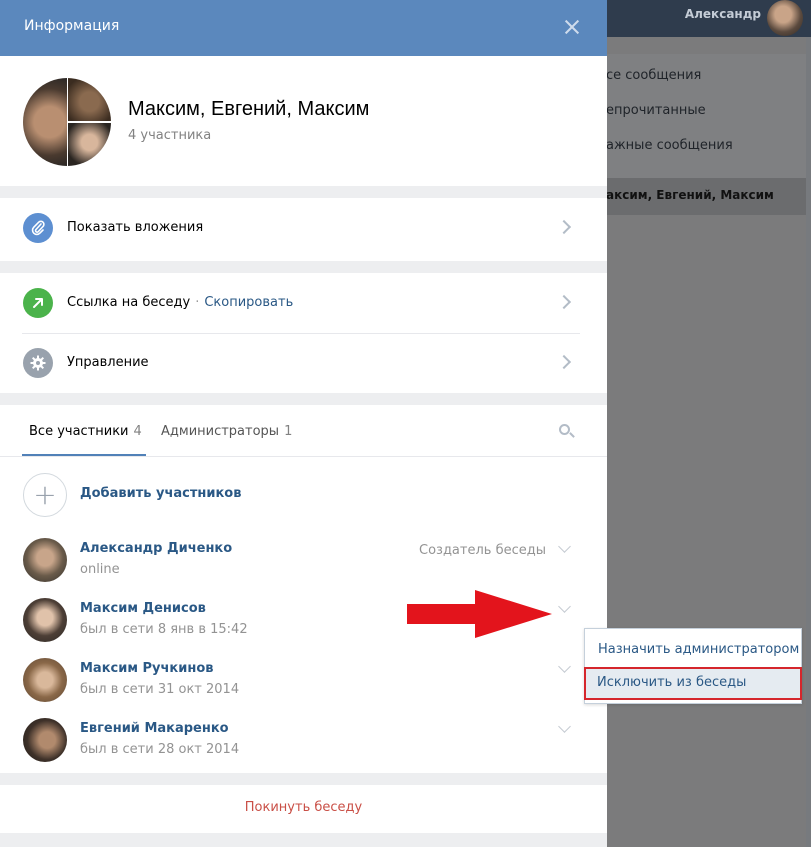 The image size is (811, 847). I want to click on chat-link-text: Ссылка на беседу · Скопировать, so click(180, 302).